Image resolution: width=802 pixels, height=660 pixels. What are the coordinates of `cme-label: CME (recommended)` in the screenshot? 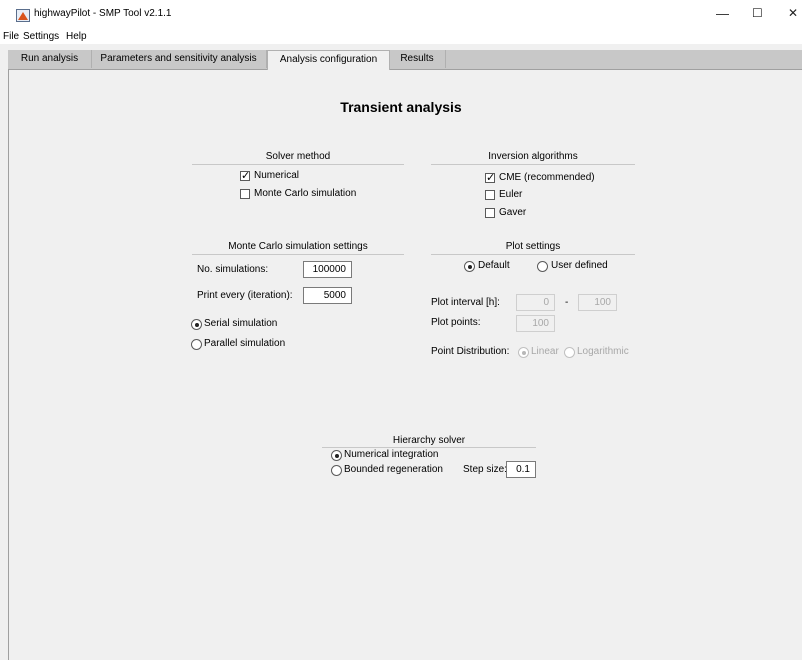 It's located at (547, 177).